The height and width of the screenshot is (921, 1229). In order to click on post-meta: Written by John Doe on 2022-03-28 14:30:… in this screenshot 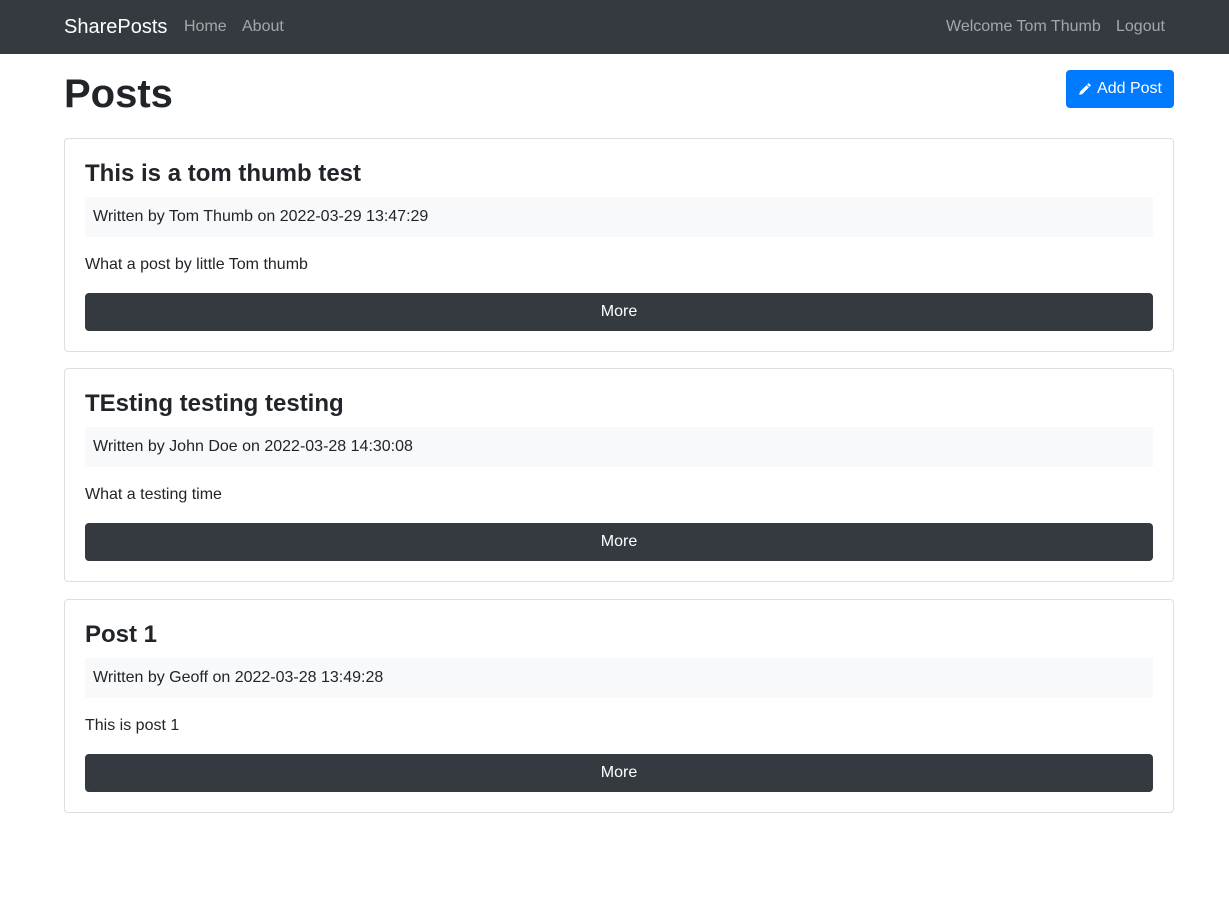, I will do `click(619, 447)`.